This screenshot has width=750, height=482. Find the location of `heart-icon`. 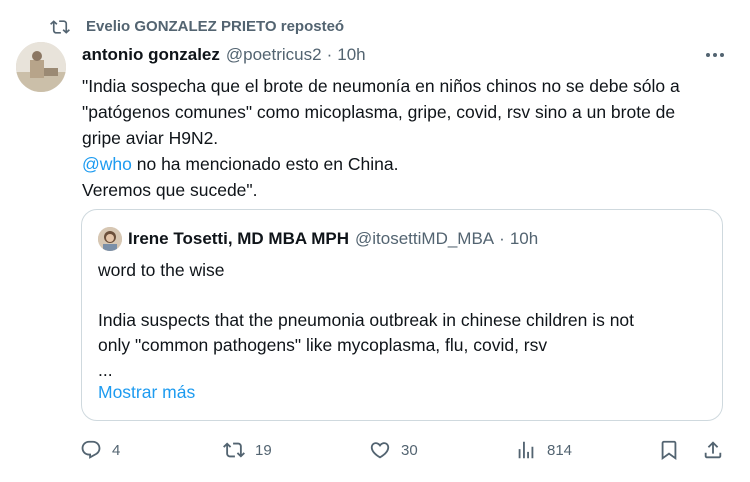

heart-icon is located at coordinates (380, 450).